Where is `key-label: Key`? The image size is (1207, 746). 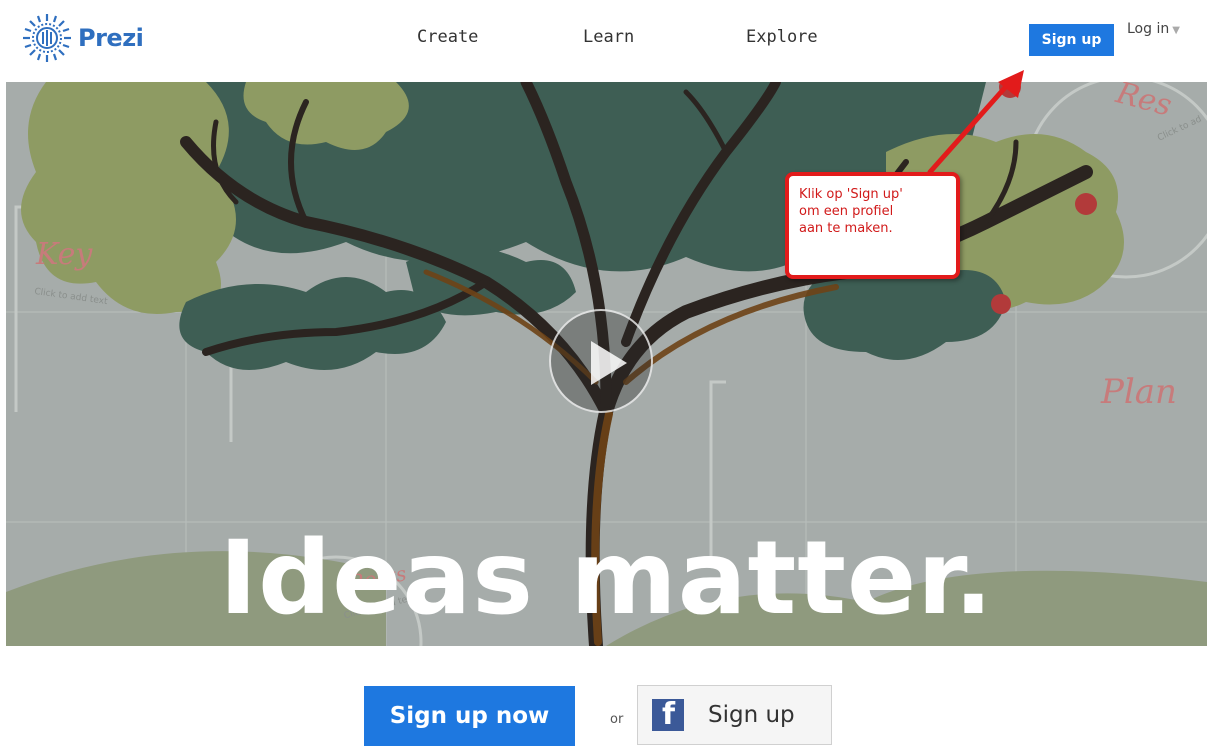 key-label: Key is located at coordinates (64, 254).